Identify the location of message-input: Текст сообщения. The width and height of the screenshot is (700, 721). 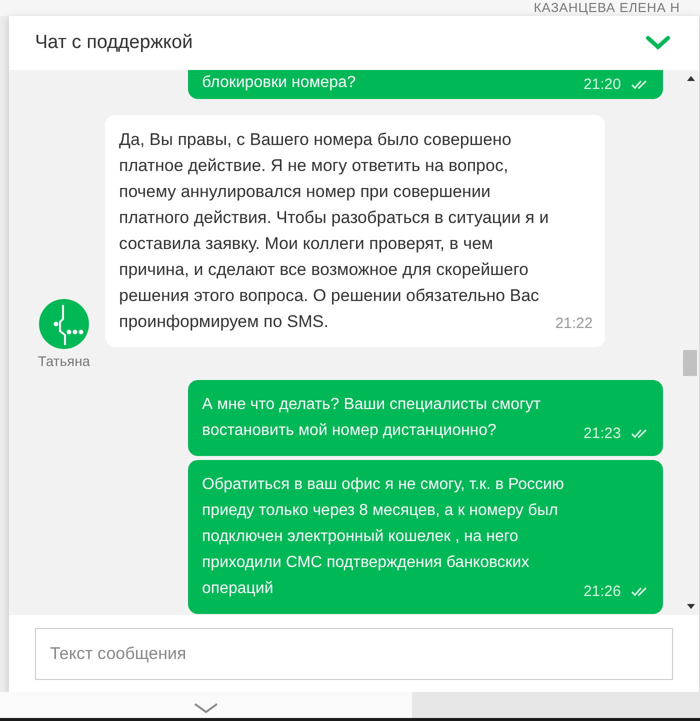
(354, 654).